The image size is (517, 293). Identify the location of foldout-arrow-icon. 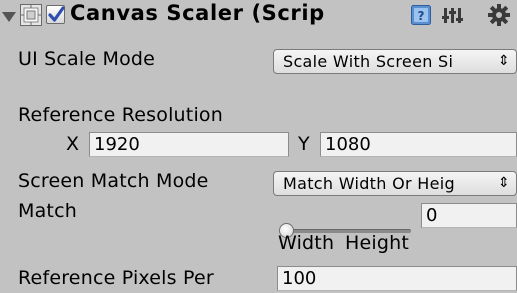
(9, 17).